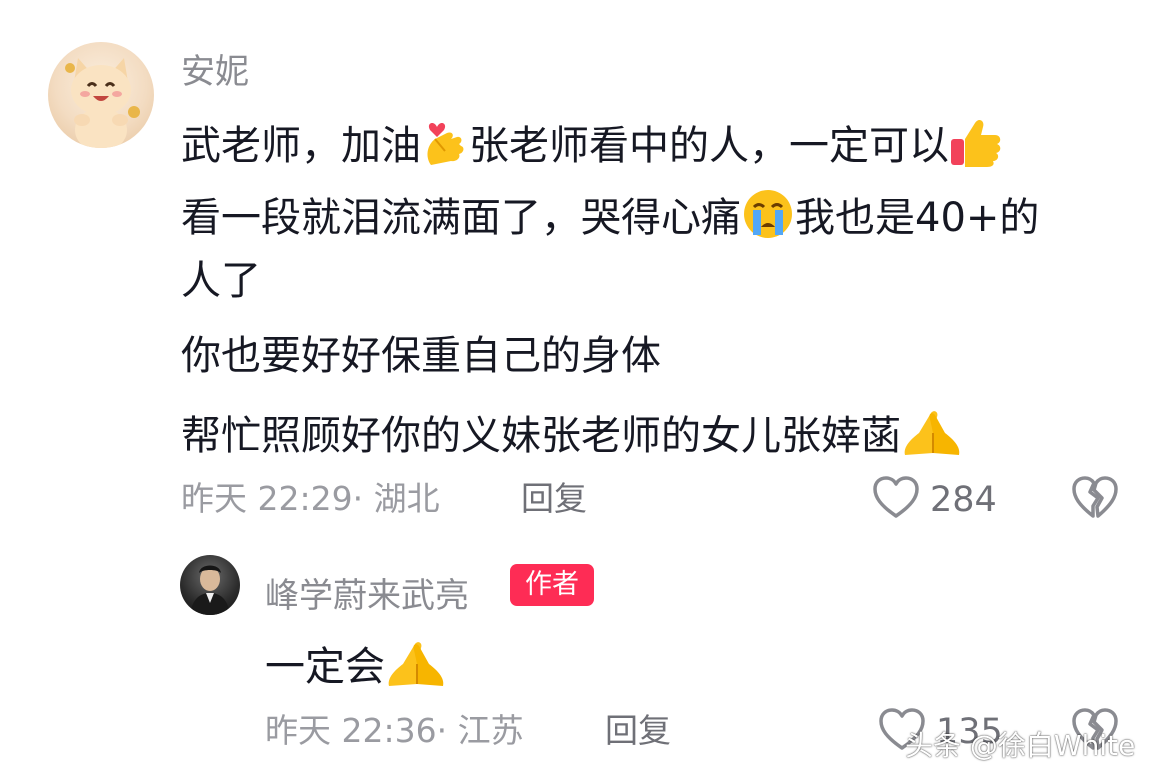  I want to click on watermark: 头条 @徐白White, so click(1020, 745).